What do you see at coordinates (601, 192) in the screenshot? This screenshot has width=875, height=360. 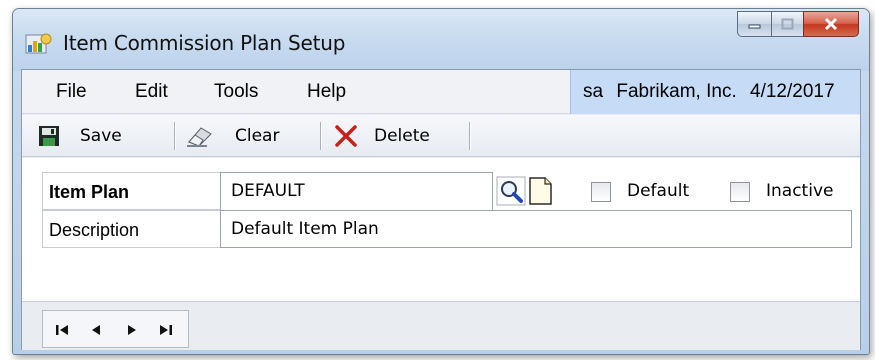 I see `default-checkbox` at bounding box center [601, 192].